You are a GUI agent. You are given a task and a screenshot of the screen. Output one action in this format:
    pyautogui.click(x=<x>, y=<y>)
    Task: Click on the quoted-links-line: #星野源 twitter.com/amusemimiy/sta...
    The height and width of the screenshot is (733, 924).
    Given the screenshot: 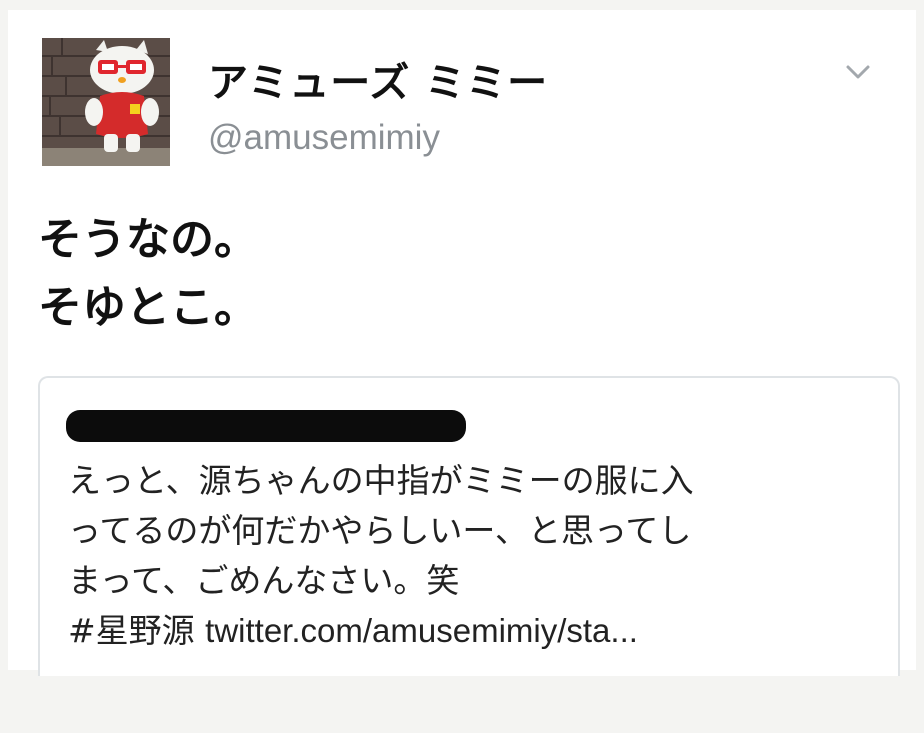 What is the action you would take?
    pyautogui.click(x=381, y=631)
    